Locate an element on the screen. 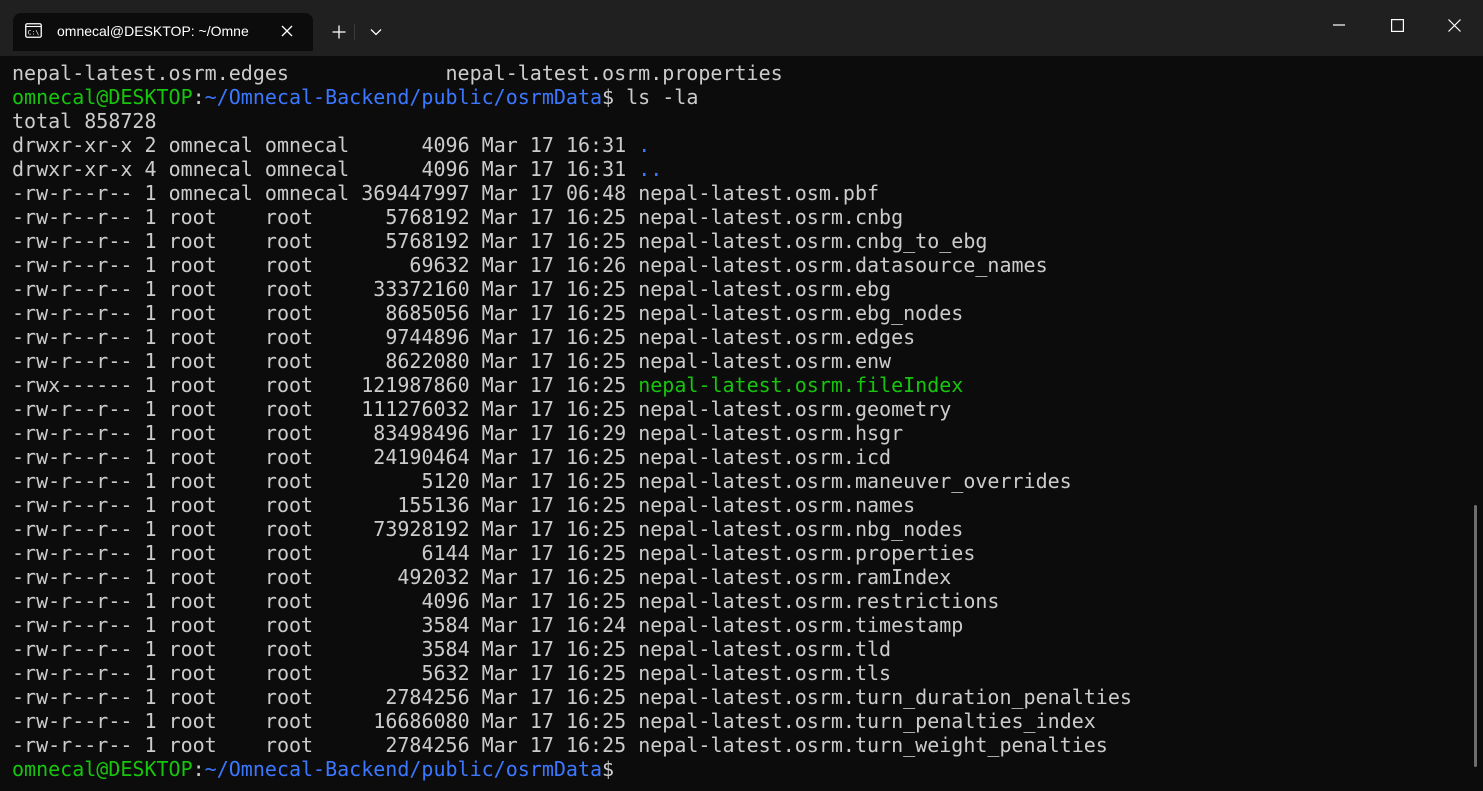  modified-date: Mar 17 16:24 is located at coordinates (554, 625).